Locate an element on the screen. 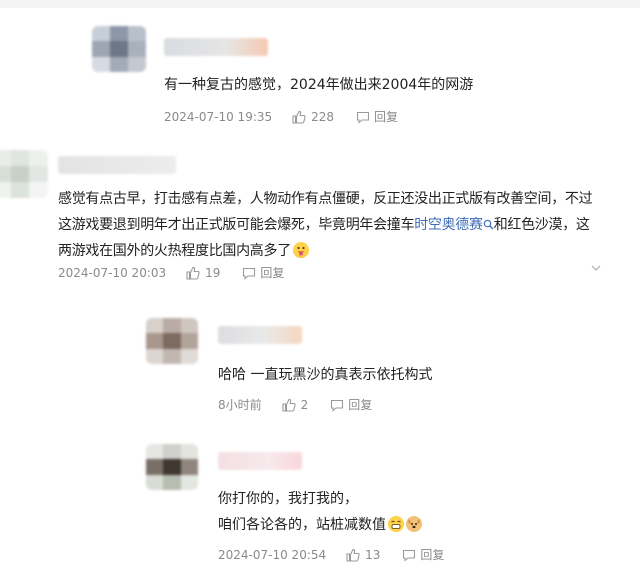 The image size is (640, 576). comment-line: 这游戏要退到明年才出正式版可能会爆死，毕竟明年会撞车时空奥德赛 和红色沙漠，这 is located at coordinates (324, 225).